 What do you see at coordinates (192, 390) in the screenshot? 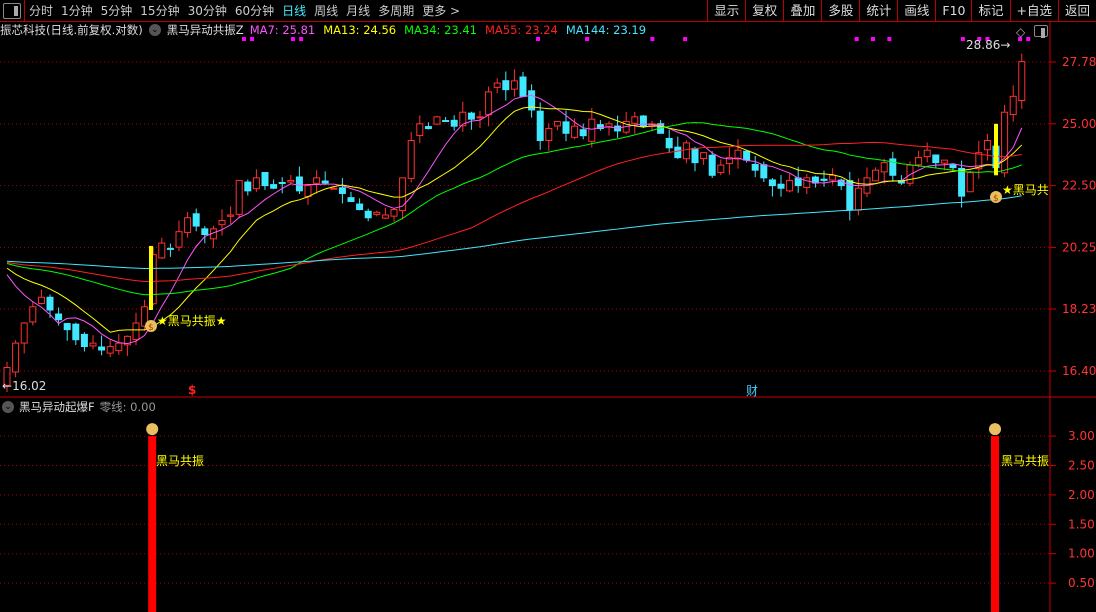
I see `dollar-marker: $` at bounding box center [192, 390].